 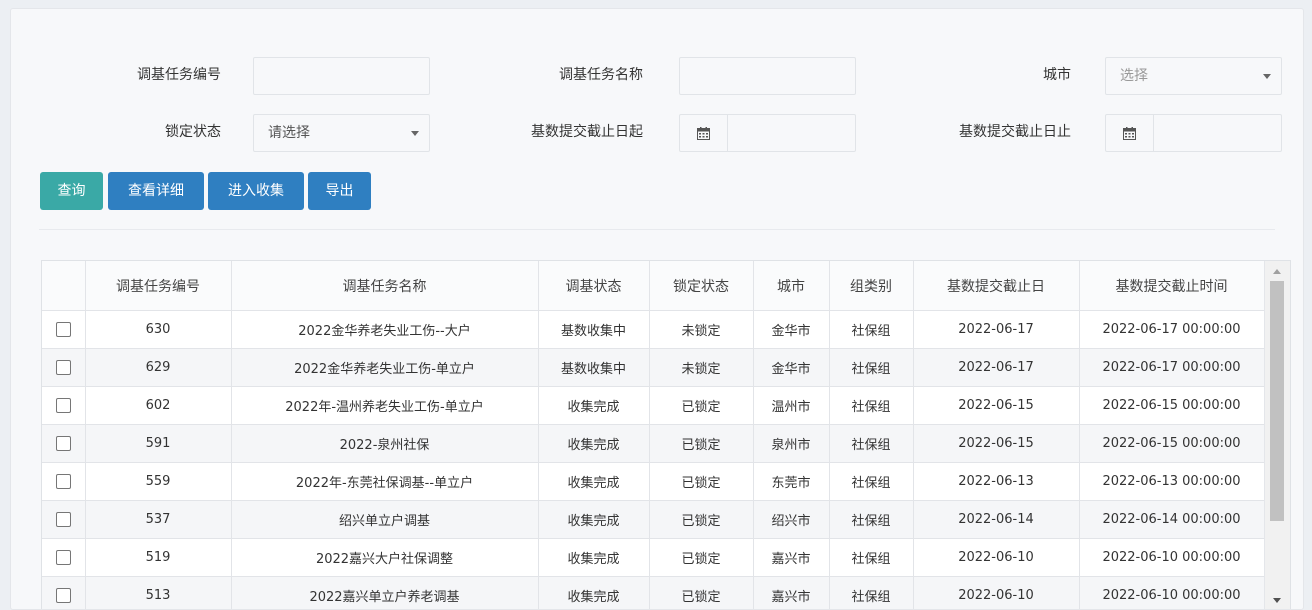 I want to click on table-cell: 东莞市, so click(x=791, y=481).